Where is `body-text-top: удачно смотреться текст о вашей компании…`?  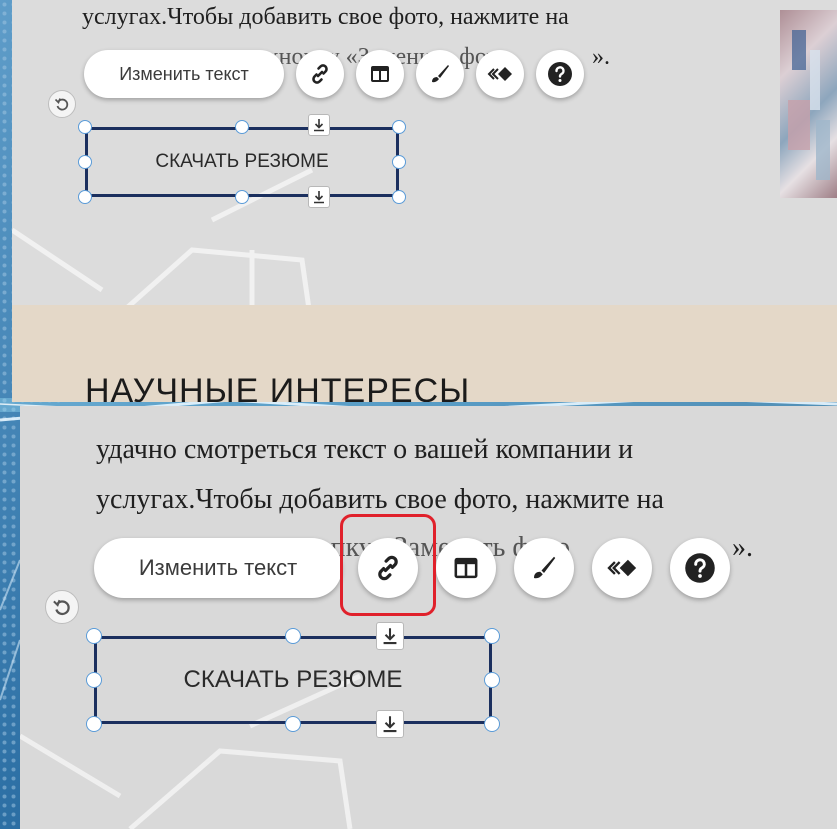
body-text-top: удачно смотреться текст о вашей компании… is located at coordinates (365, 449).